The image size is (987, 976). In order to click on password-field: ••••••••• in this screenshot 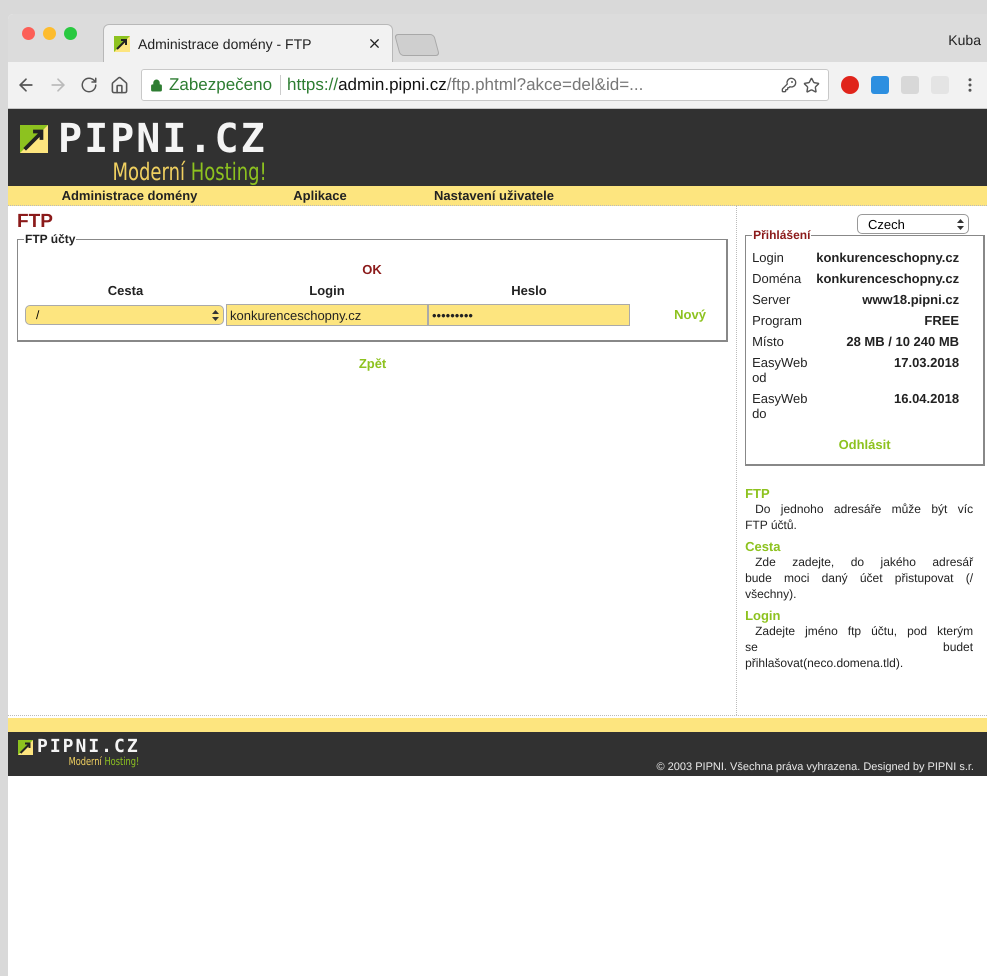, I will do `click(529, 315)`.